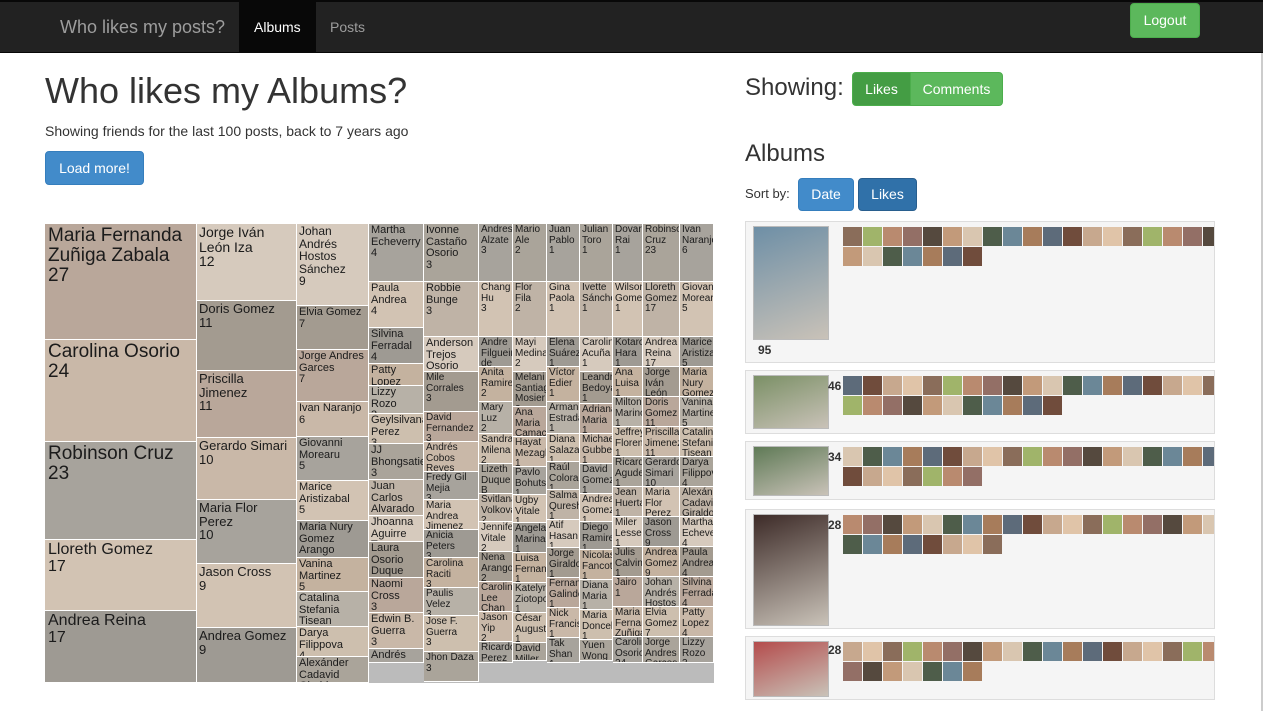 The width and height of the screenshot is (1263, 711). What do you see at coordinates (563, 352) in the screenshot?
I see `treemap-cell: Elena Suárez 1` at bounding box center [563, 352].